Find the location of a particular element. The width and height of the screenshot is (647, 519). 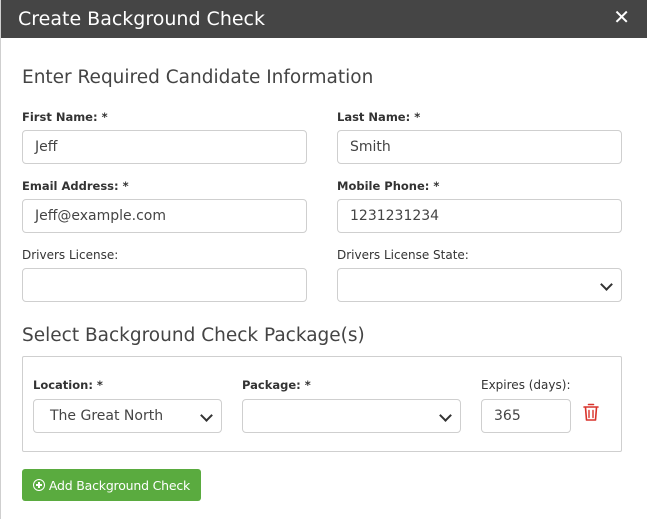

email-input: Jeff@example.com is located at coordinates (164, 216).